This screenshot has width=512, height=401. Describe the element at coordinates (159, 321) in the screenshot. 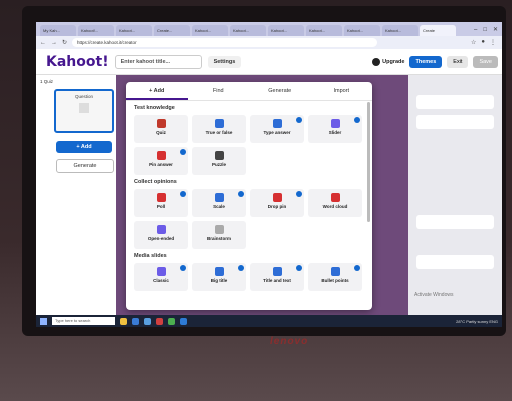

I see `app-icon` at that location.